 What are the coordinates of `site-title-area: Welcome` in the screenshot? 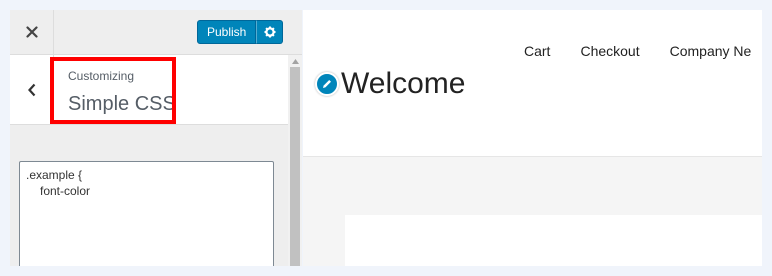 It's located at (390, 84).